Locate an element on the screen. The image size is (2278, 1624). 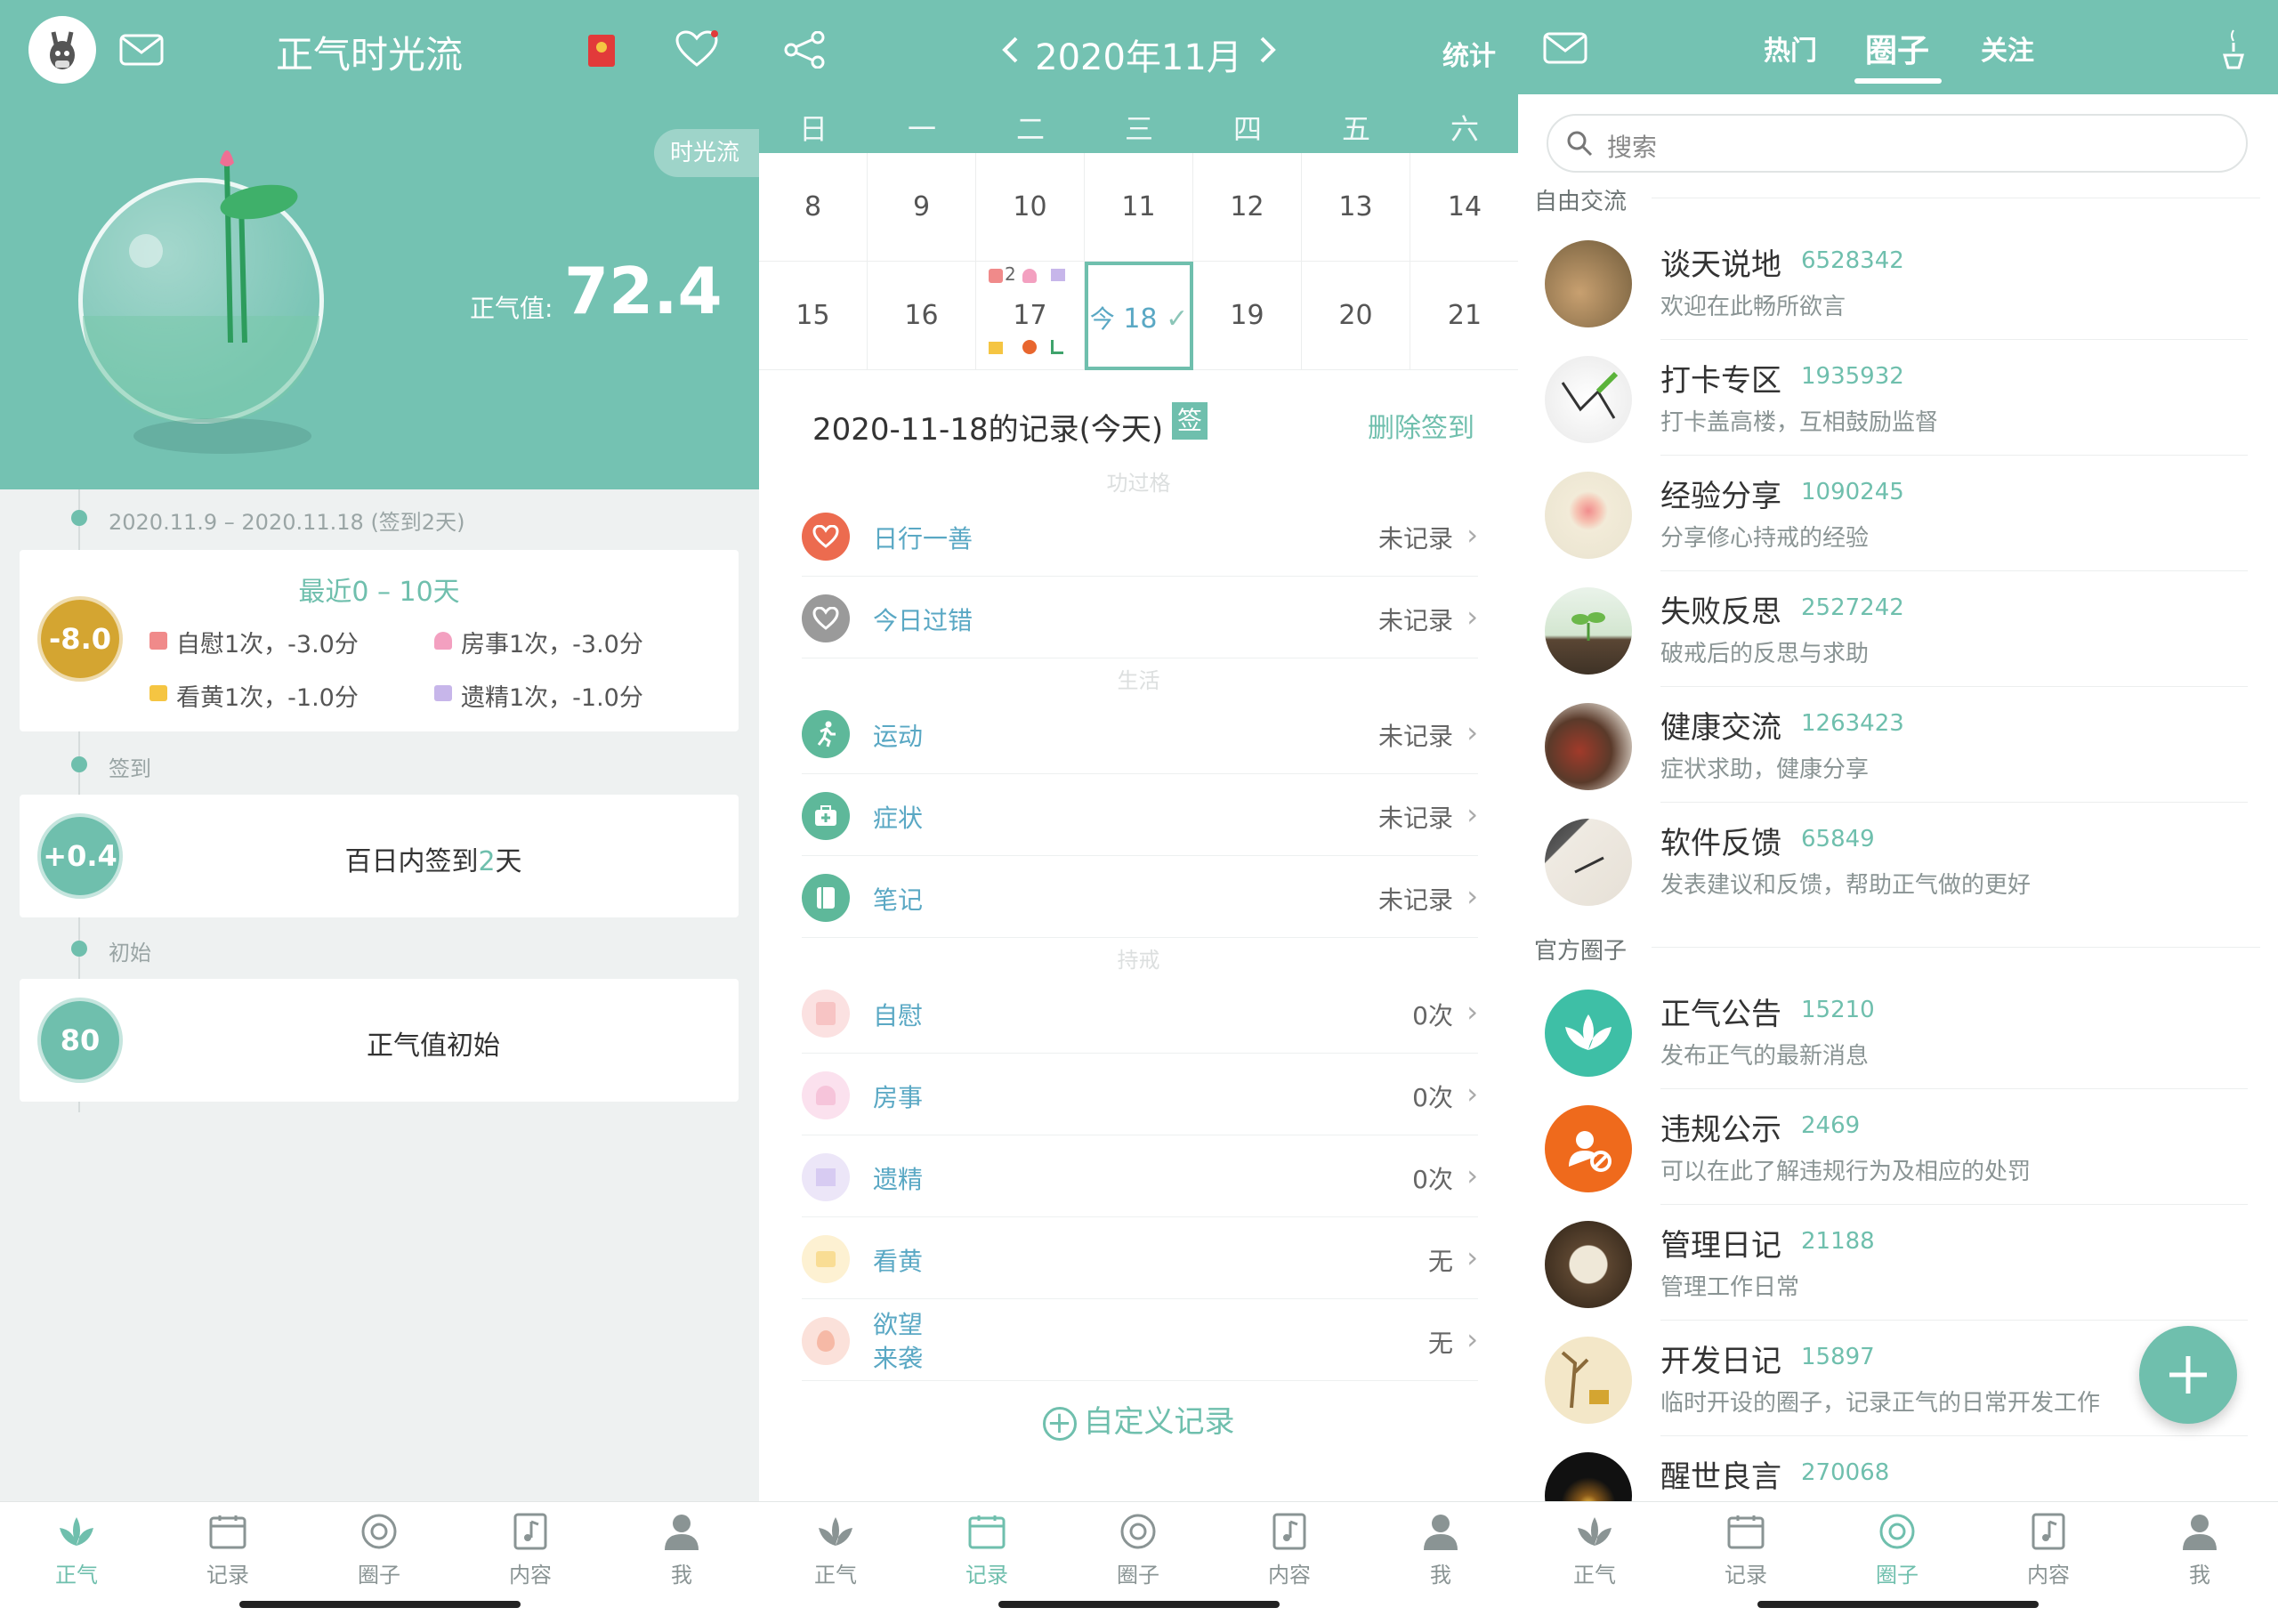
day-cell: 19 is located at coordinates (1248, 316).